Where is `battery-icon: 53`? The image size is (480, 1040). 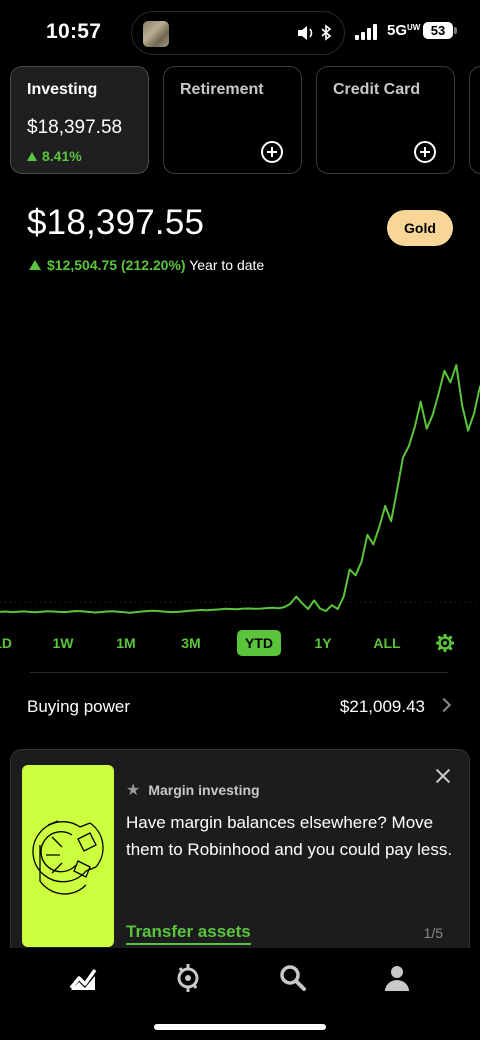 battery-icon: 53 is located at coordinates (438, 30).